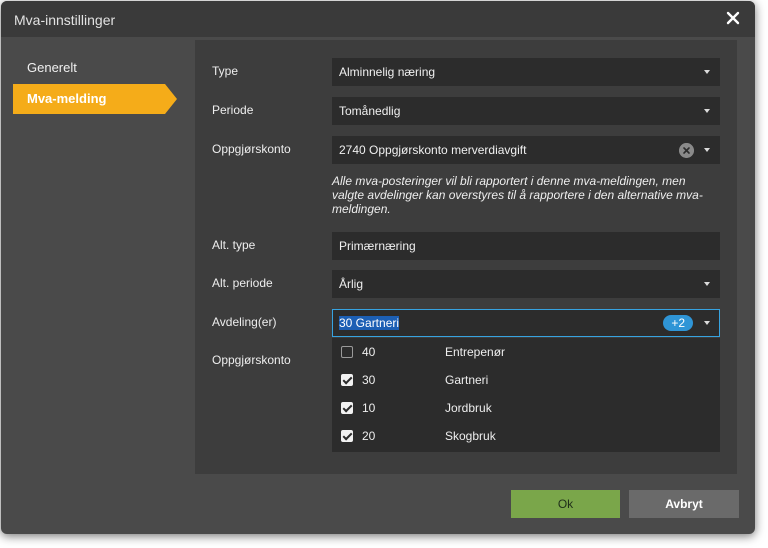  What do you see at coordinates (370, 111) in the screenshot?
I see `periode-value: Tomånedlig` at bounding box center [370, 111].